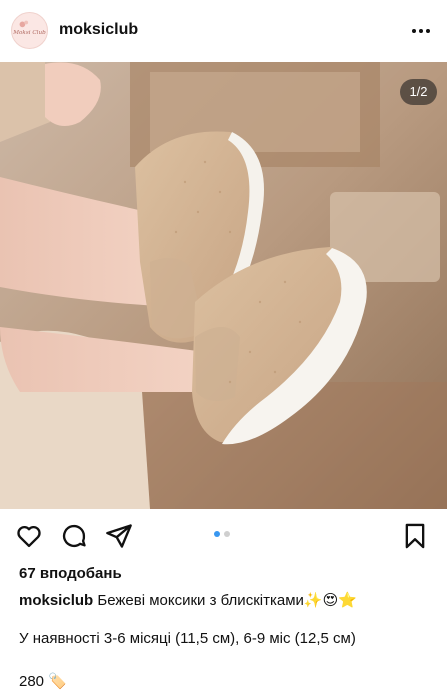 The image size is (447, 699). Describe the element at coordinates (56, 600) in the screenshot. I see `caption-username: moksiclub` at that location.